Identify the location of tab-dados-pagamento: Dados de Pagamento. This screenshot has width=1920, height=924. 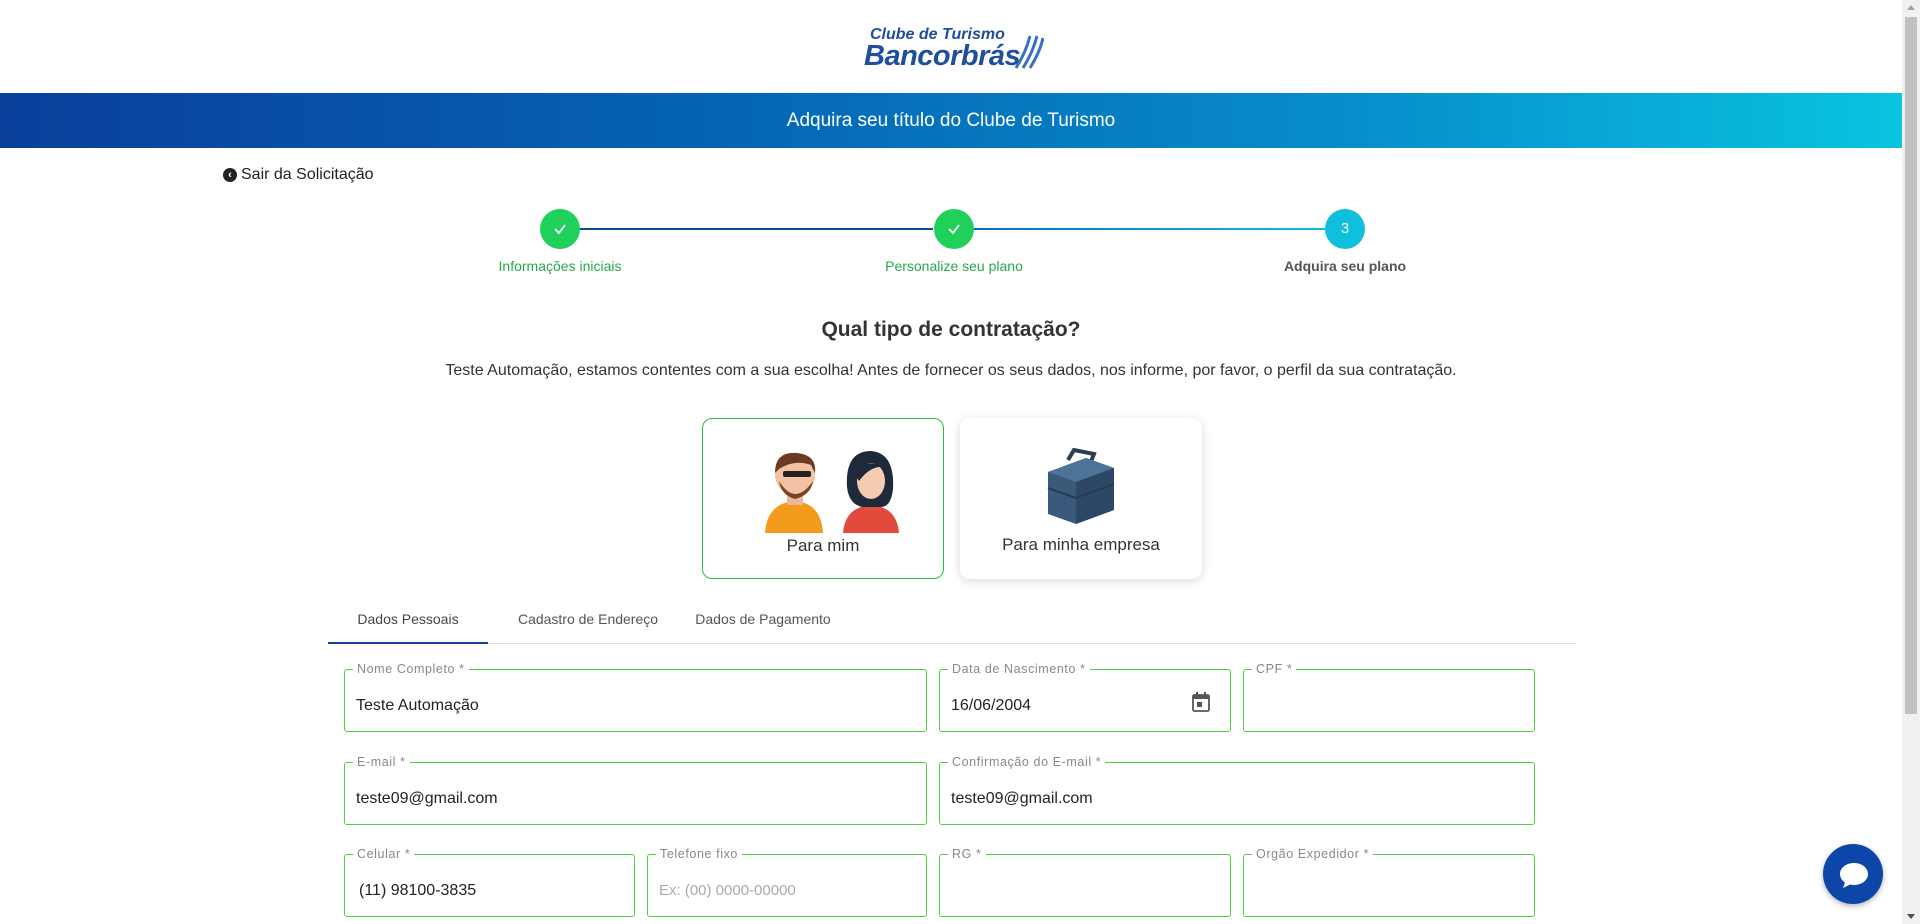
(763, 621).